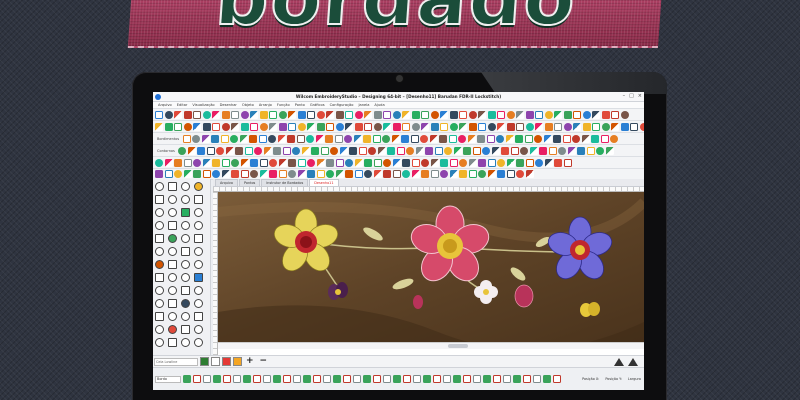 Image resolution: width=800 pixels, height=400 pixels. I want to click on plus-icon: +, so click(250, 361).